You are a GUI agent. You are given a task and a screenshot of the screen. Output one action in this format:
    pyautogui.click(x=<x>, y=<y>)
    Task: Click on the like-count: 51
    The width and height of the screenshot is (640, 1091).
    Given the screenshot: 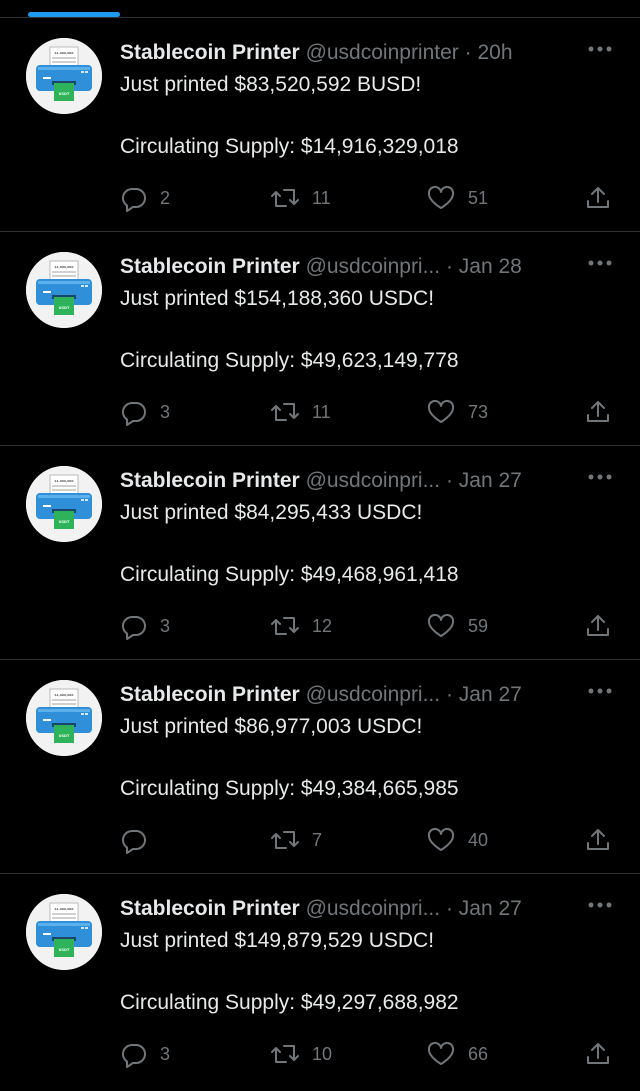 What is the action you would take?
    pyautogui.click(x=478, y=197)
    